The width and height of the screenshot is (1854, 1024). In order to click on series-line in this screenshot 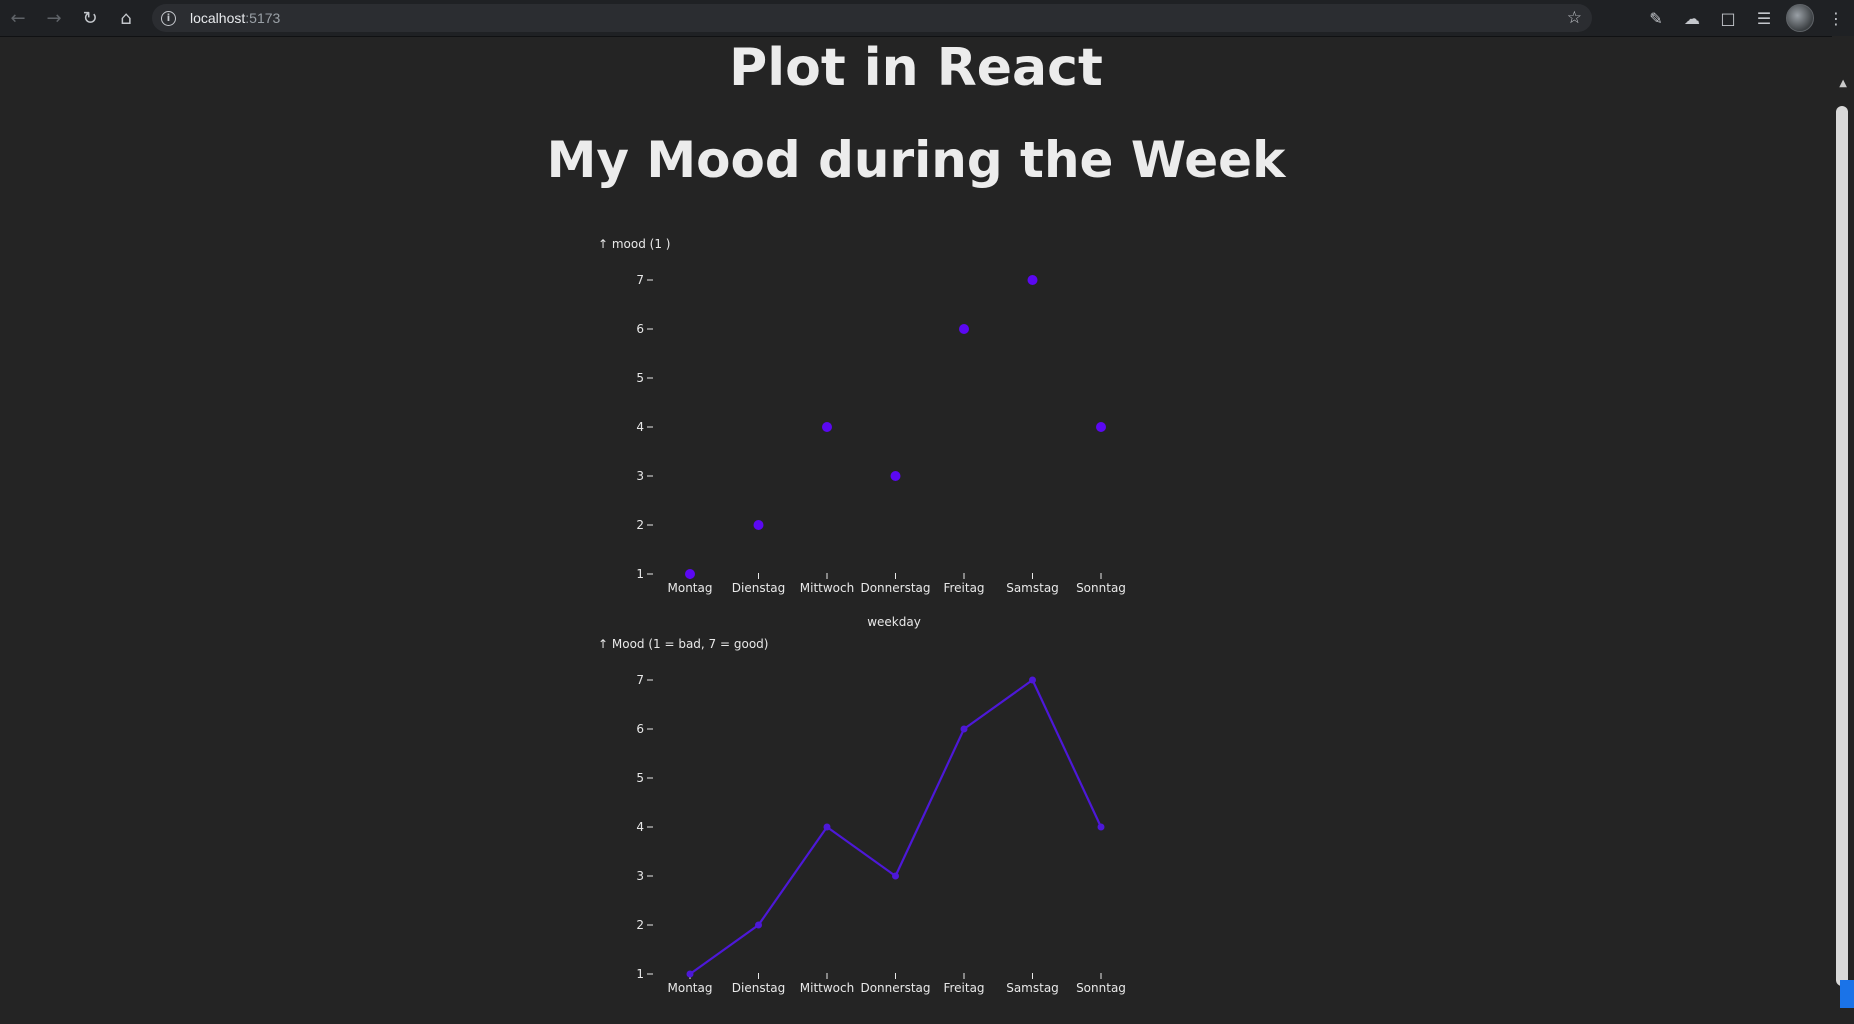, I will do `click(895, 826)`.